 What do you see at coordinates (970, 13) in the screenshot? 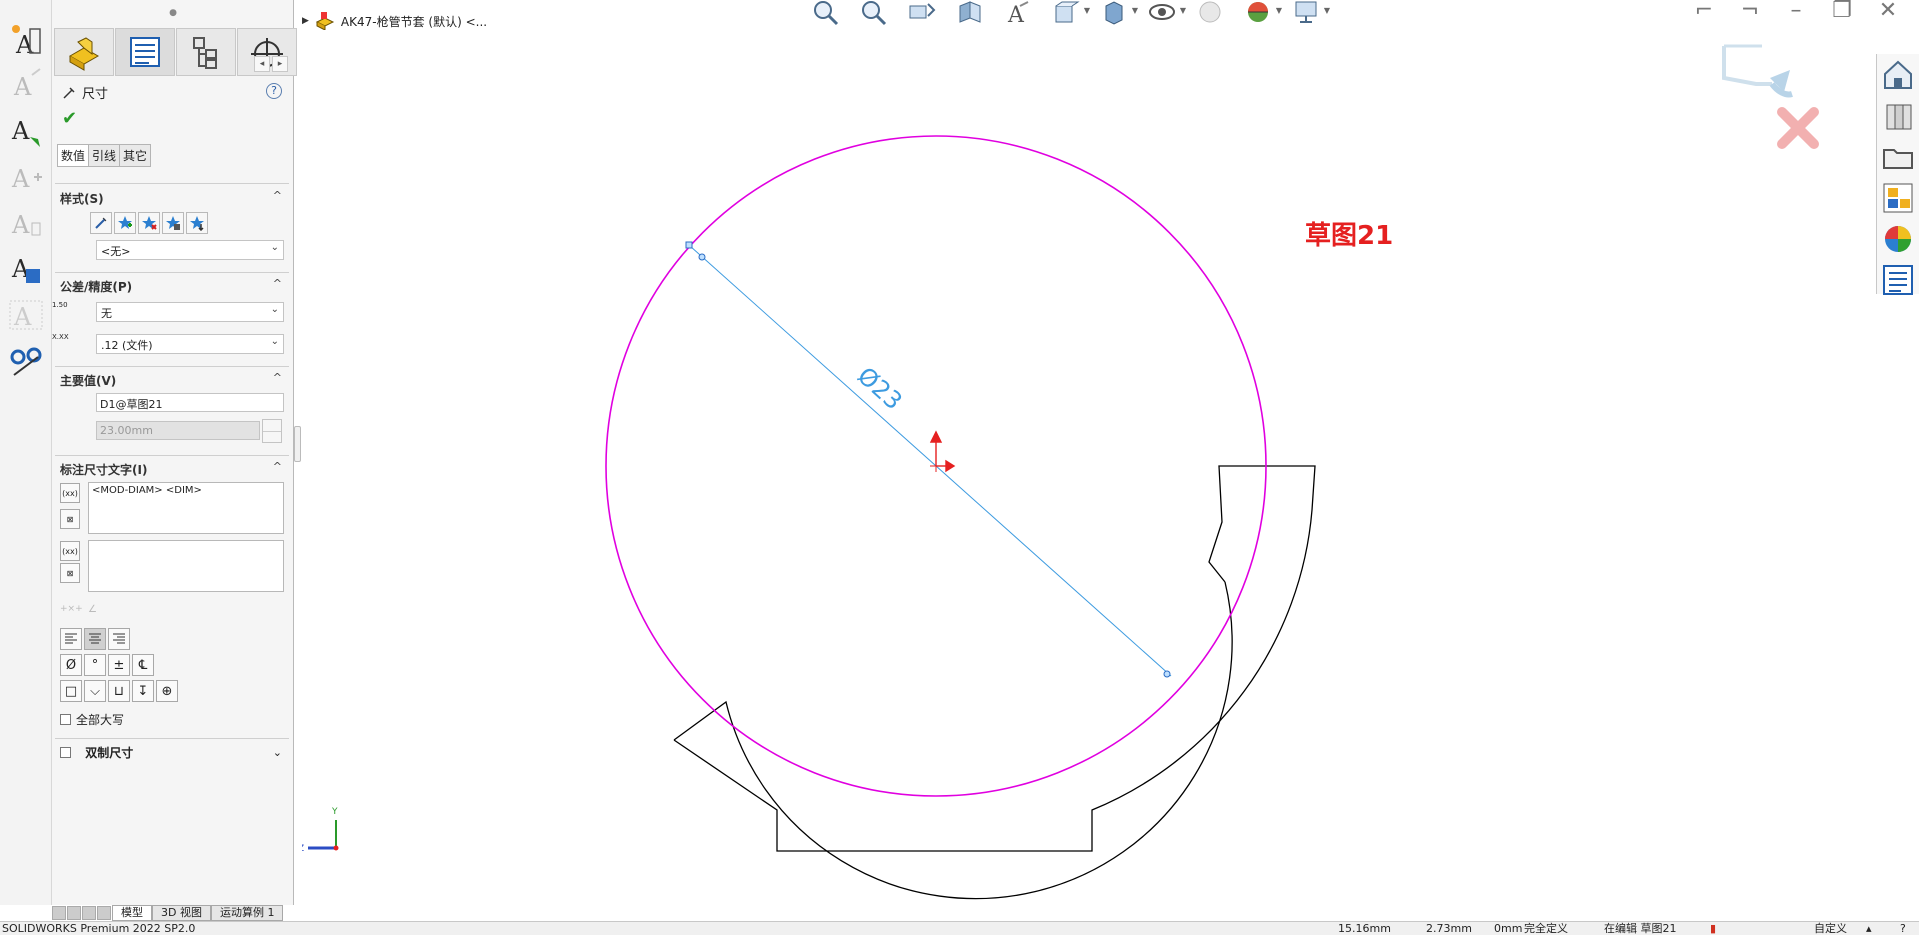
I see `section-view-icon` at bounding box center [970, 13].